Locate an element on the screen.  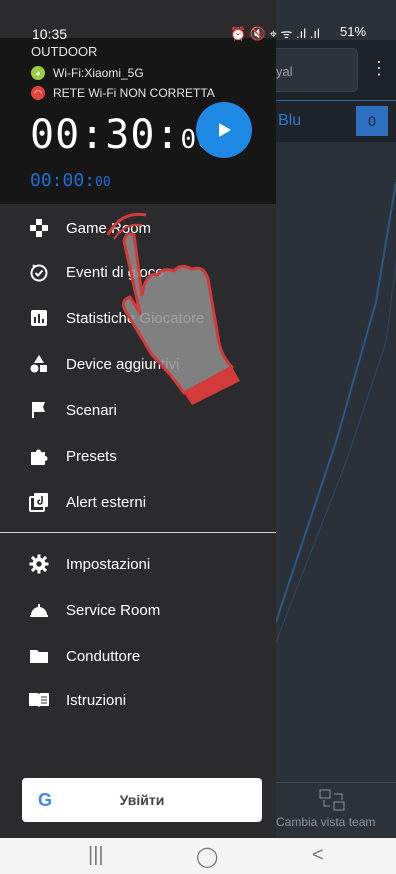
wifi-status-warning: ◠ RETE Wi-Fi NON CORRETTA is located at coordinates (123, 93).